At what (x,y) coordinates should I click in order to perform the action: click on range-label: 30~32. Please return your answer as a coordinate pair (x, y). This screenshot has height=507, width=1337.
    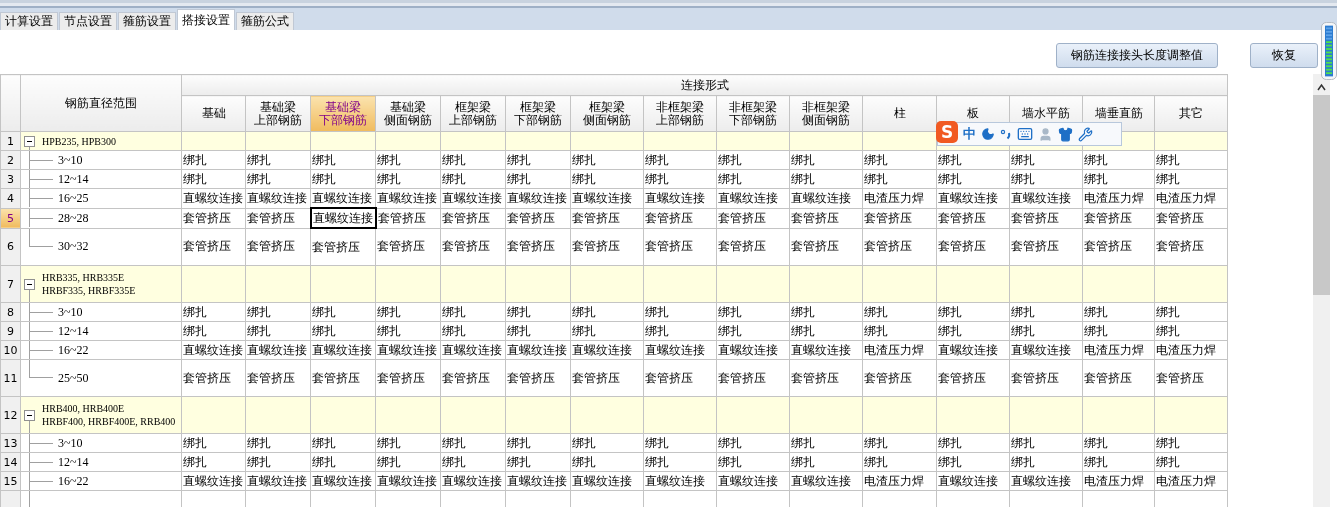
    Looking at the image, I should click on (73, 247).